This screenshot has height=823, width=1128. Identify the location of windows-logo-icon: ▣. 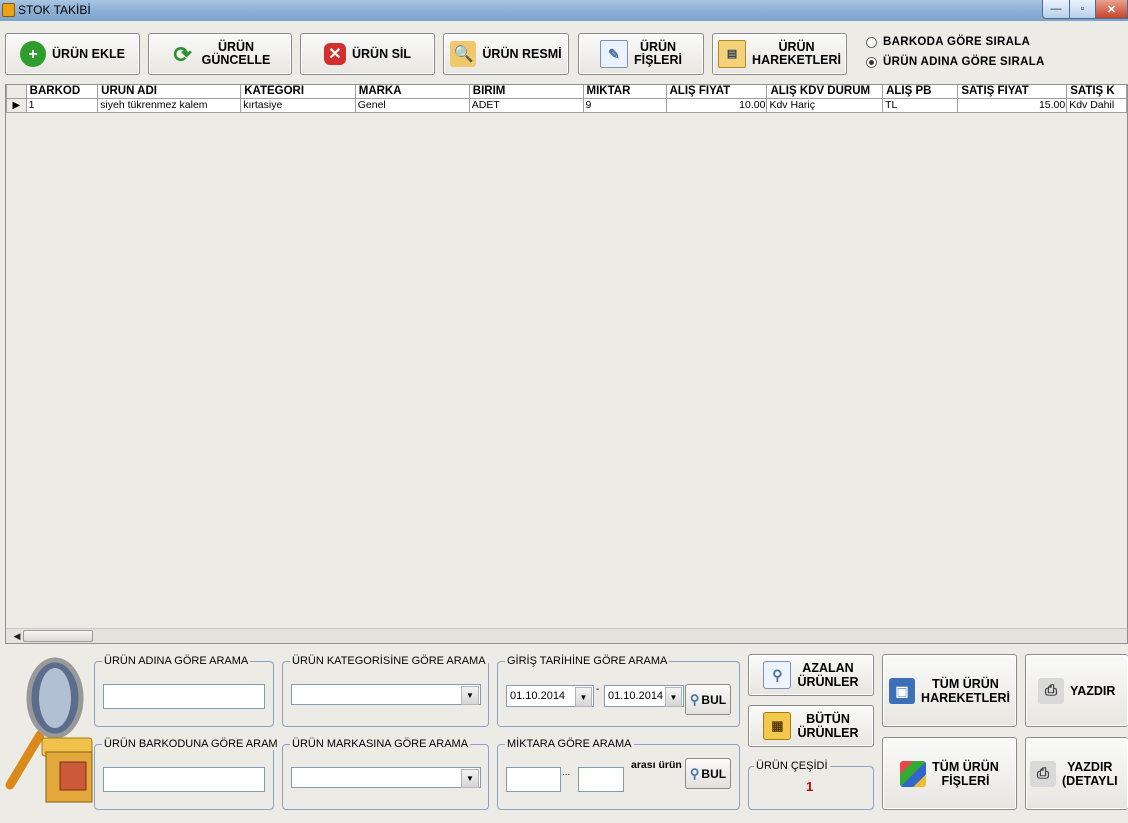
(902, 690).